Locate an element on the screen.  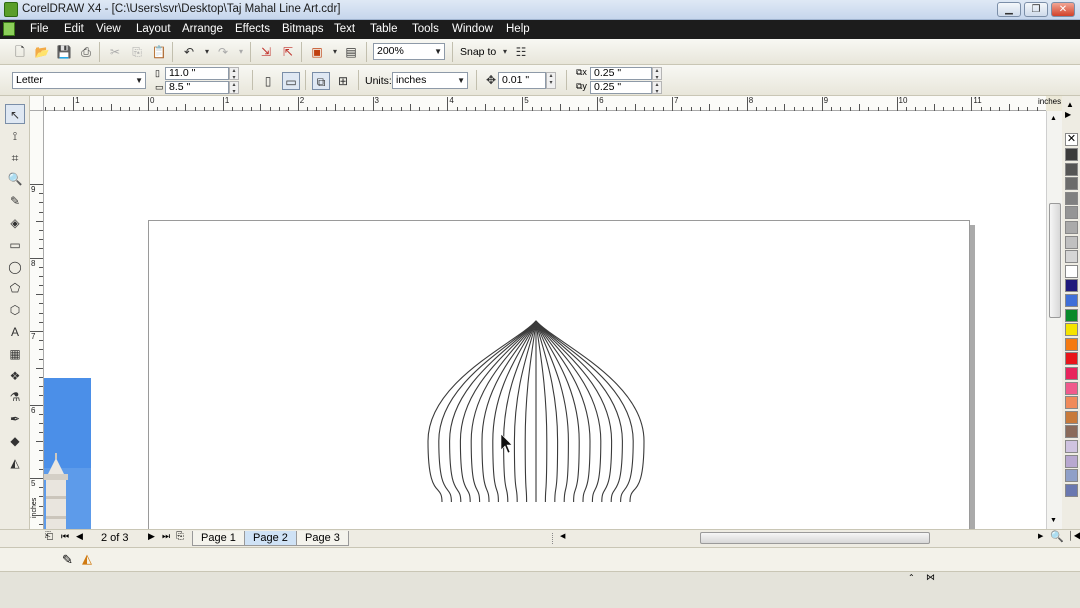
duplicate-distance-y-input: 0.25 " is located at coordinates (621, 87).